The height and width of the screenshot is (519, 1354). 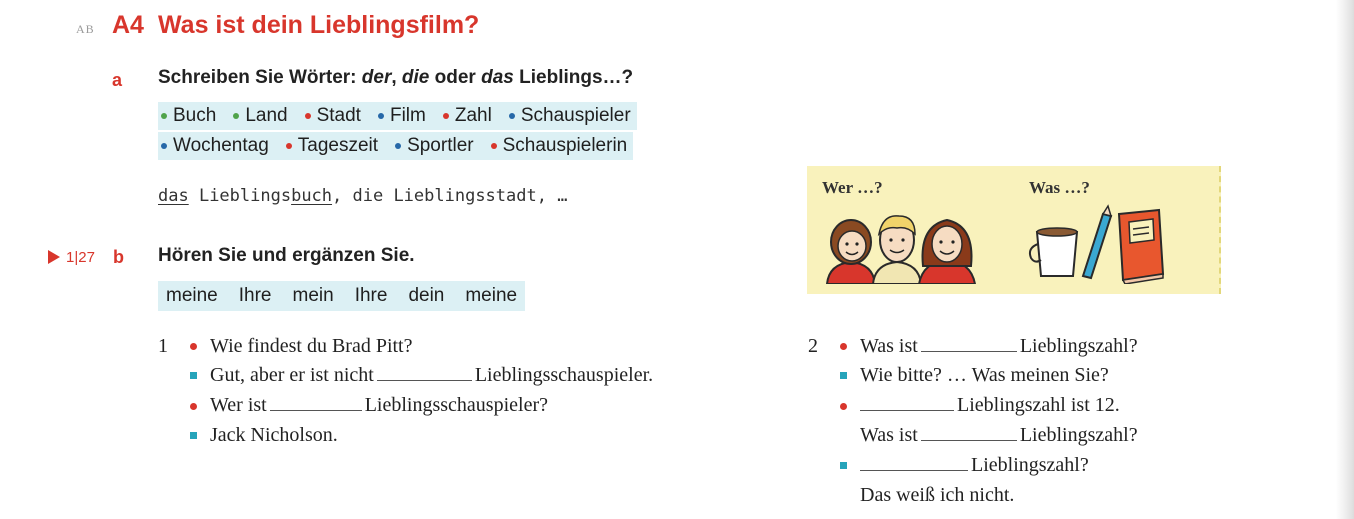 I want to click on dialog-number: 2, so click(x=813, y=346).